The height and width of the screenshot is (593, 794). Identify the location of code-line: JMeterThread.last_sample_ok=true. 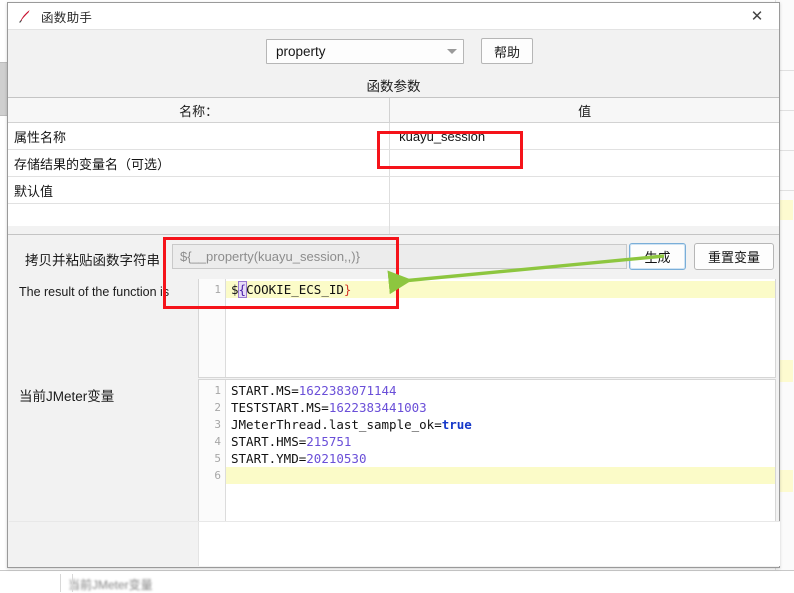
(500, 424).